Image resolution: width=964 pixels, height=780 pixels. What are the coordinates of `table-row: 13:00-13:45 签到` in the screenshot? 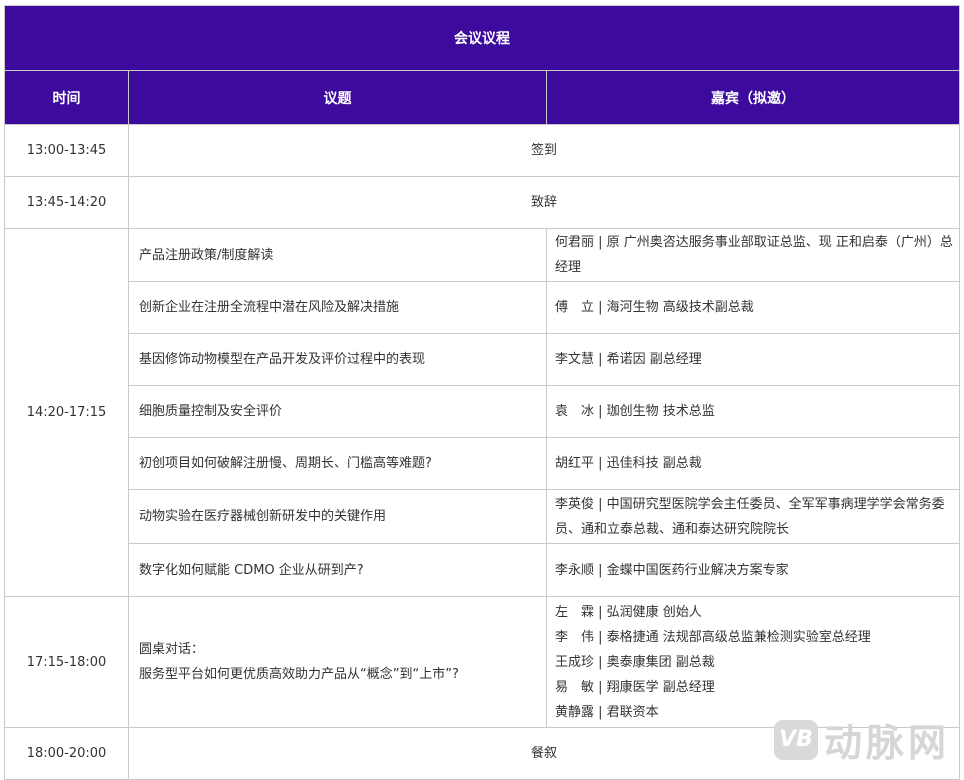 It's located at (482, 150).